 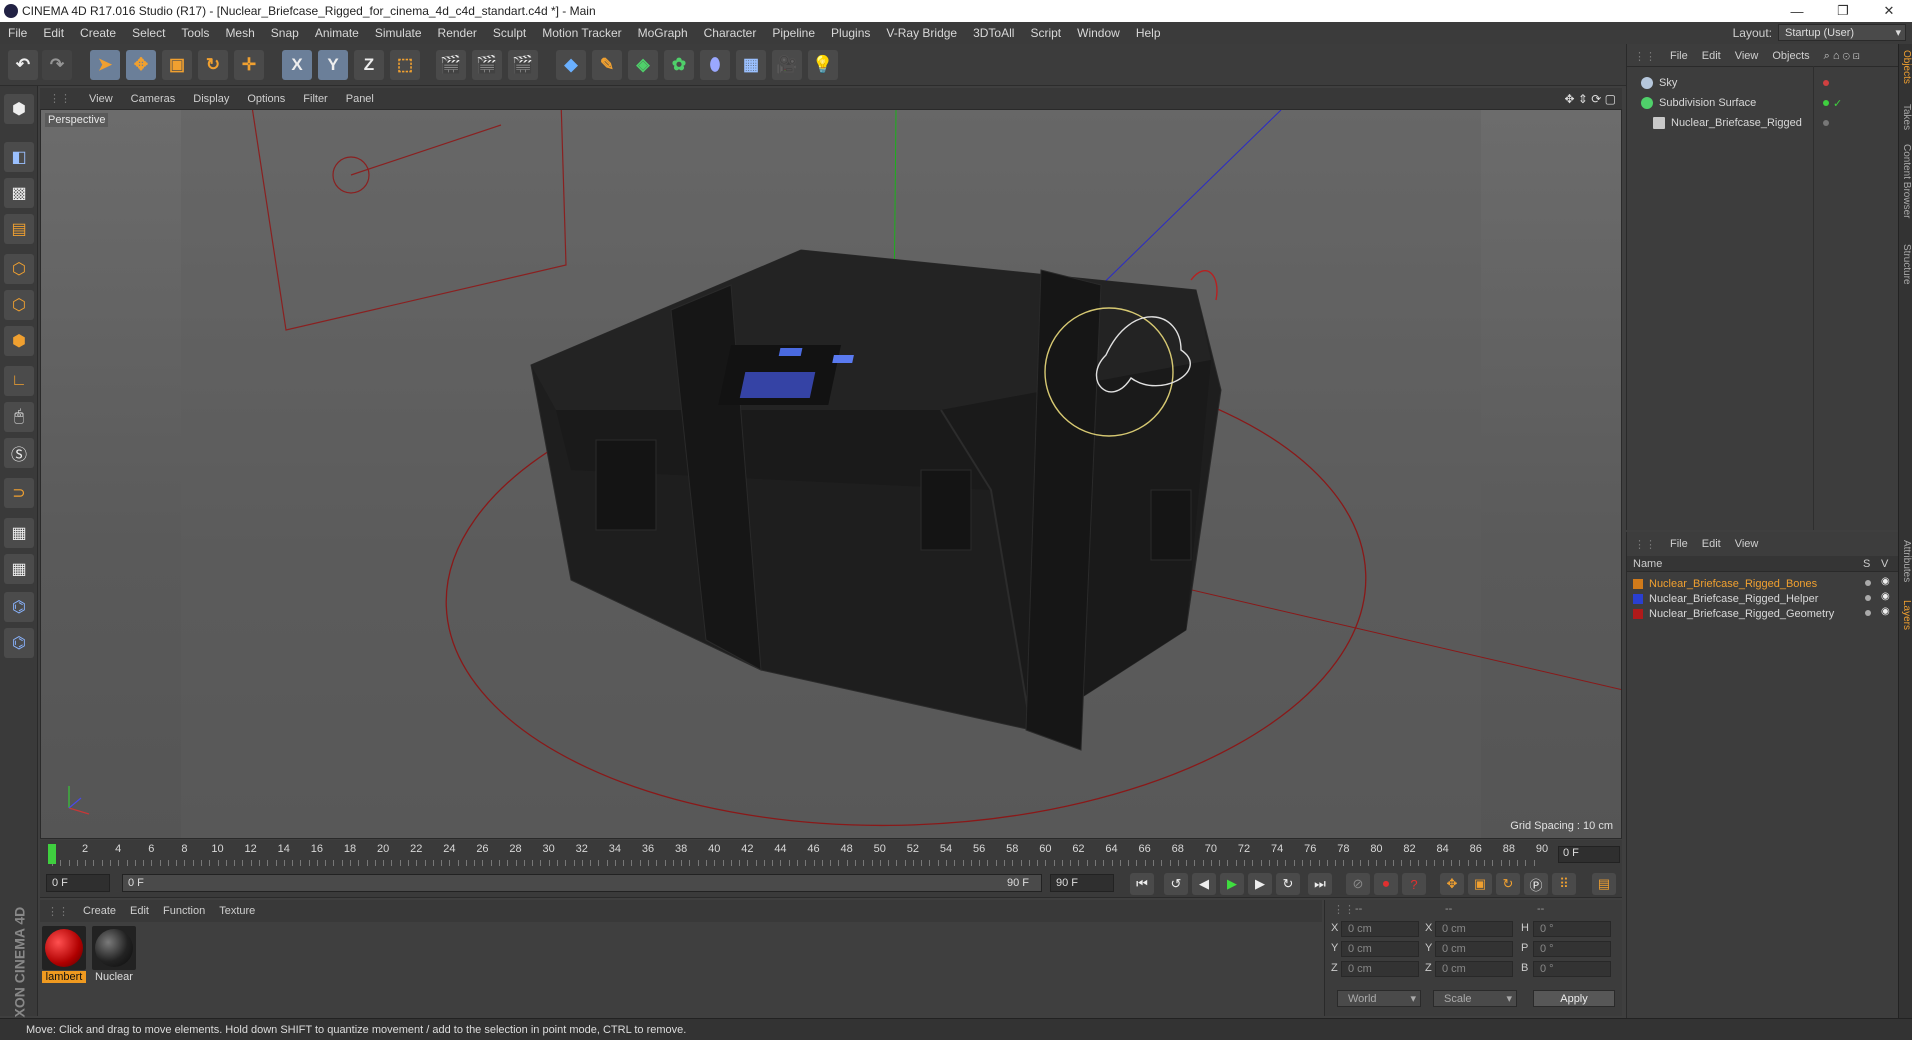 I want to click on menu-create: Create, so click(x=98, y=33).